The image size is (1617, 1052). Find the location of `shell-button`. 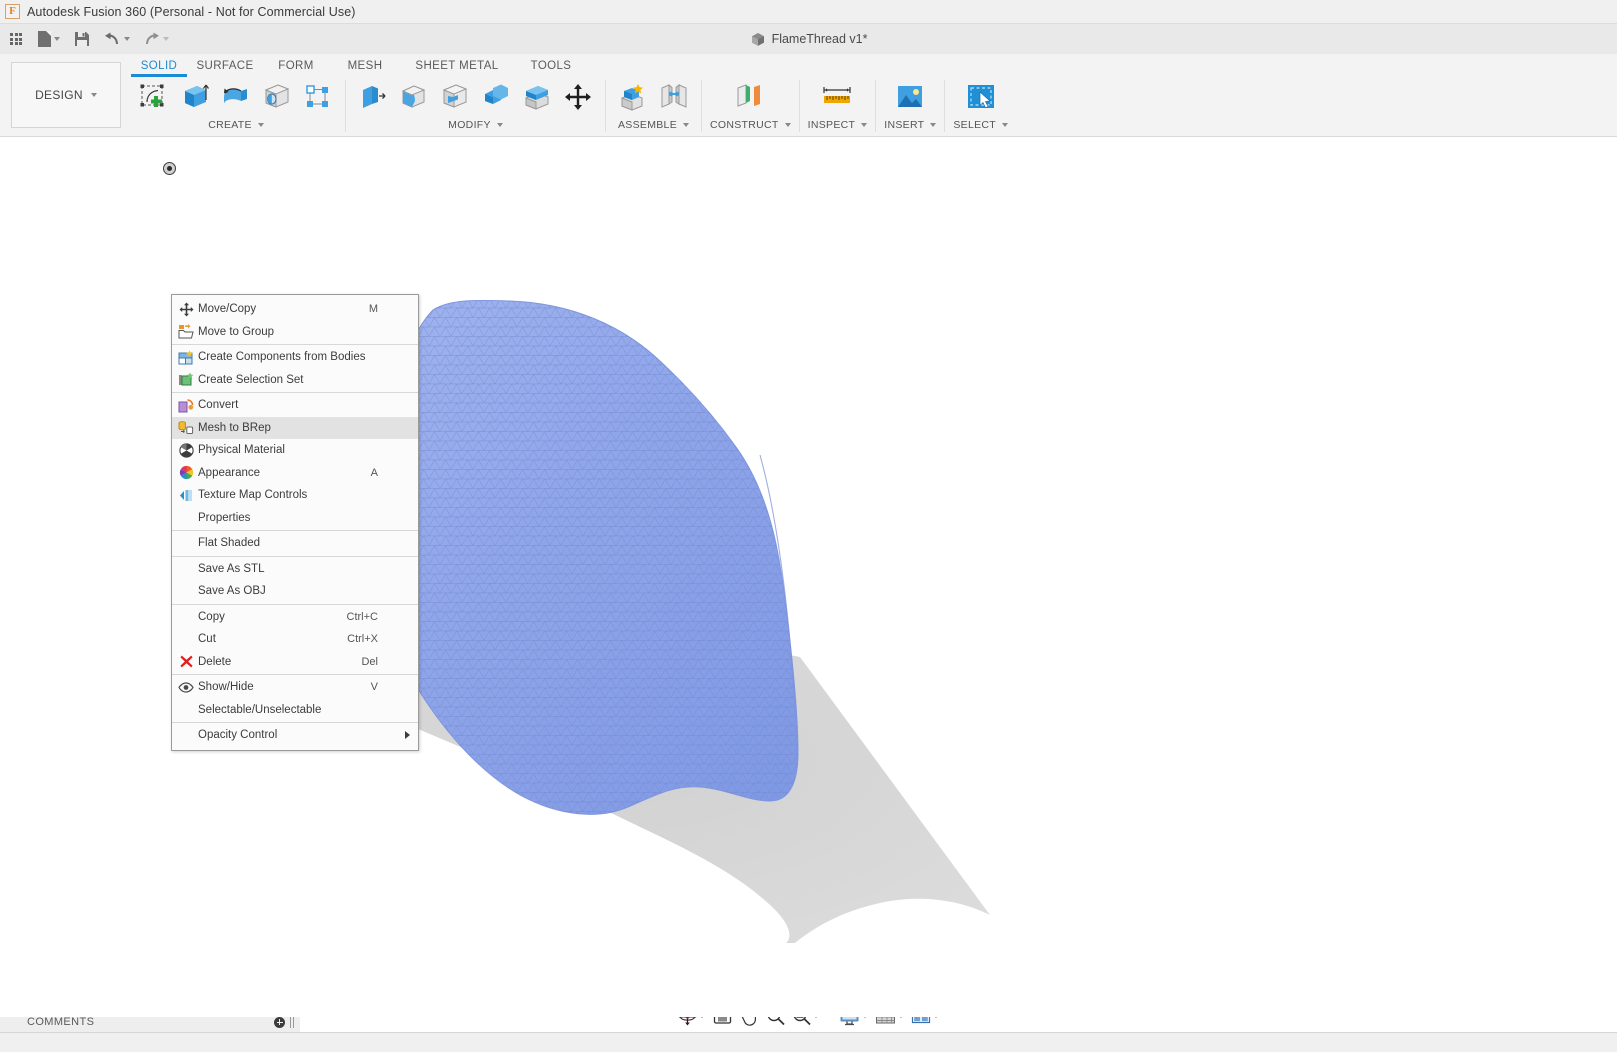

shell-button is located at coordinates (455, 97).